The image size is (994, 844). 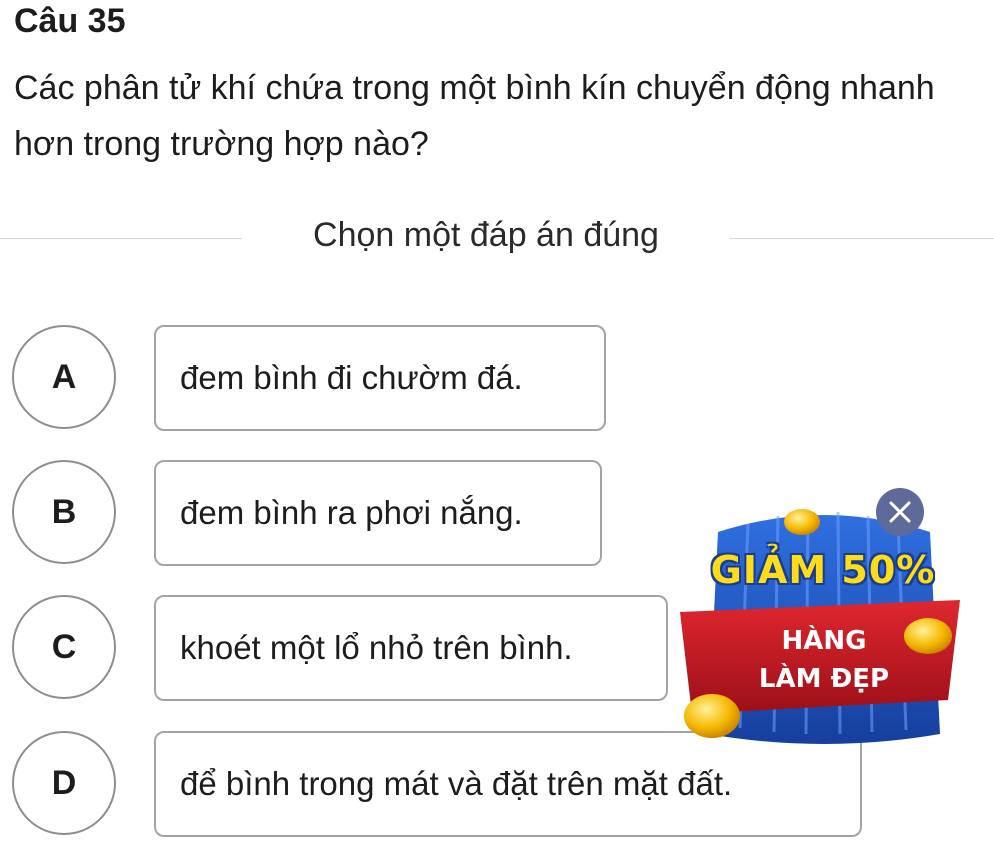 What do you see at coordinates (351, 512) in the screenshot?
I see `option-b-text: đem bình ra phơi nắng.` at bounding box center [351, 512].